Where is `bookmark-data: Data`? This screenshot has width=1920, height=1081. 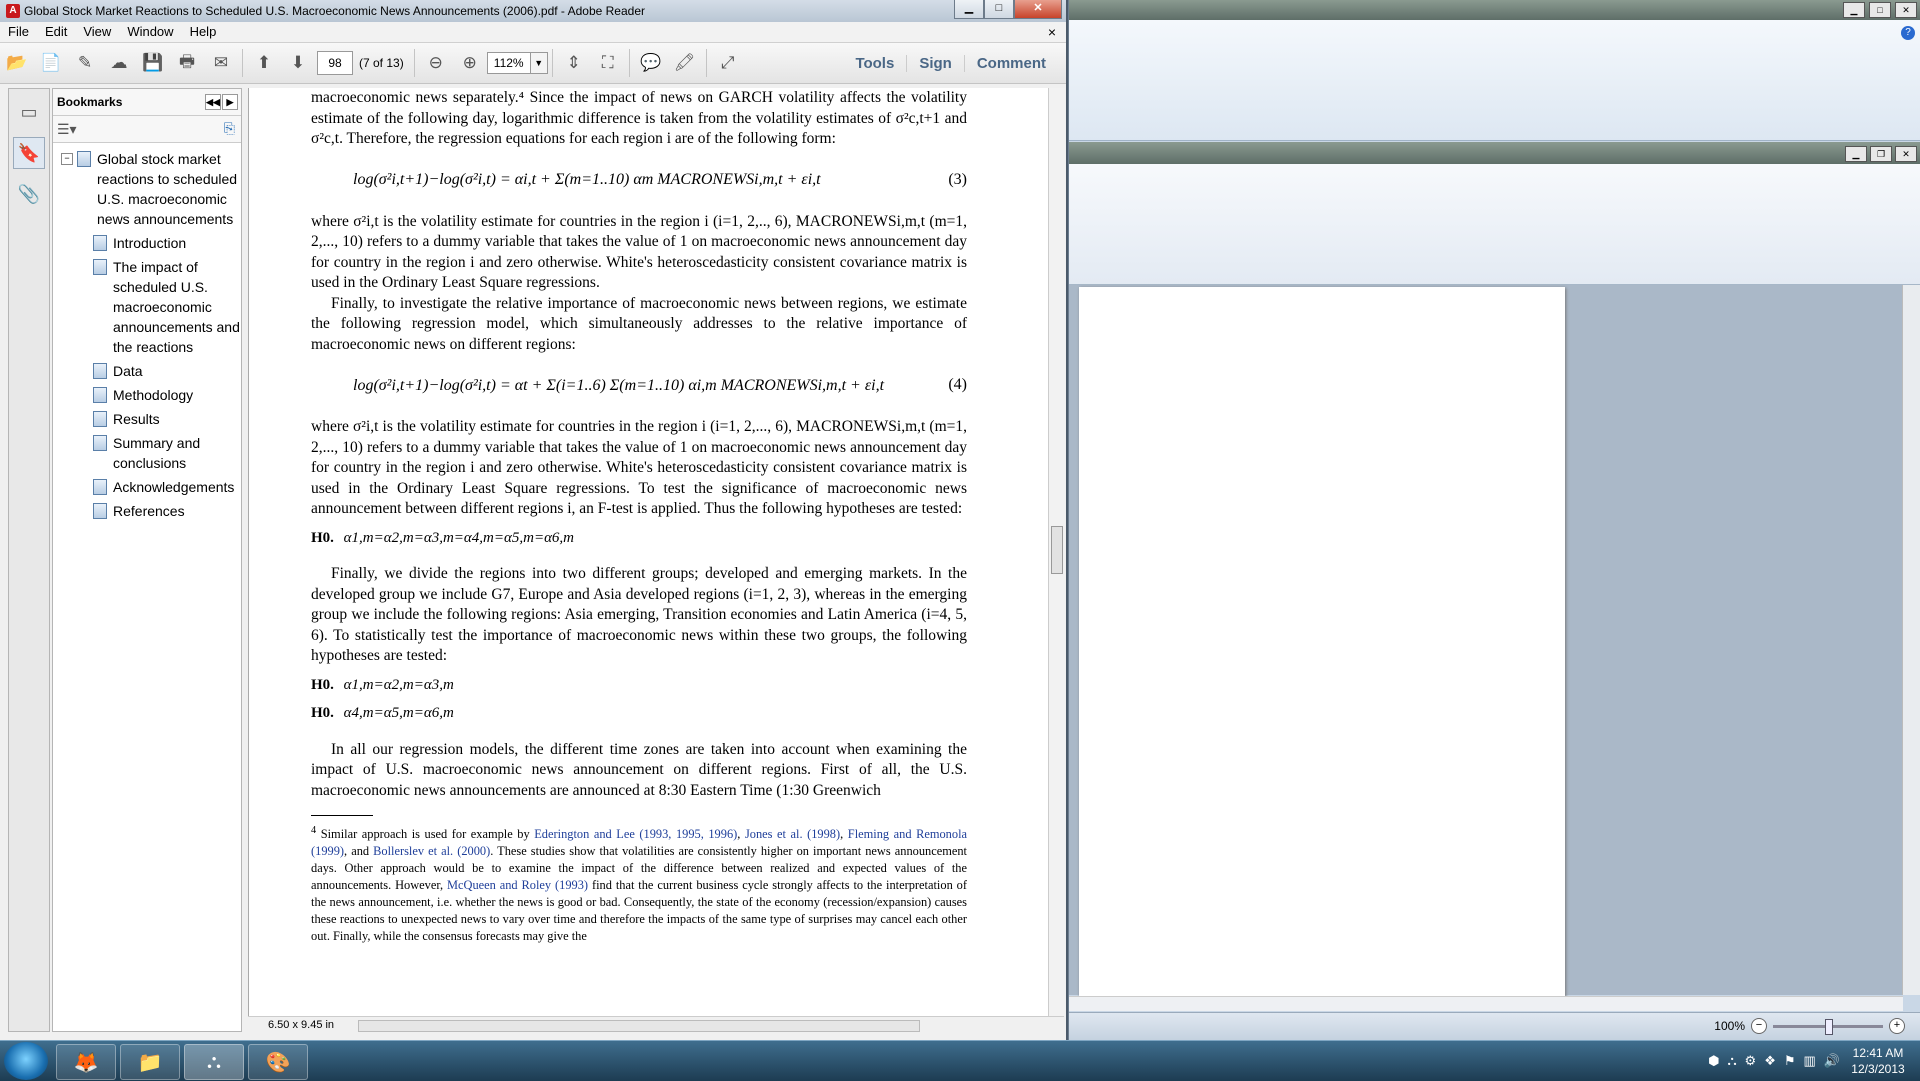 bookmark-data: Data is located at coordinates (147, 371).